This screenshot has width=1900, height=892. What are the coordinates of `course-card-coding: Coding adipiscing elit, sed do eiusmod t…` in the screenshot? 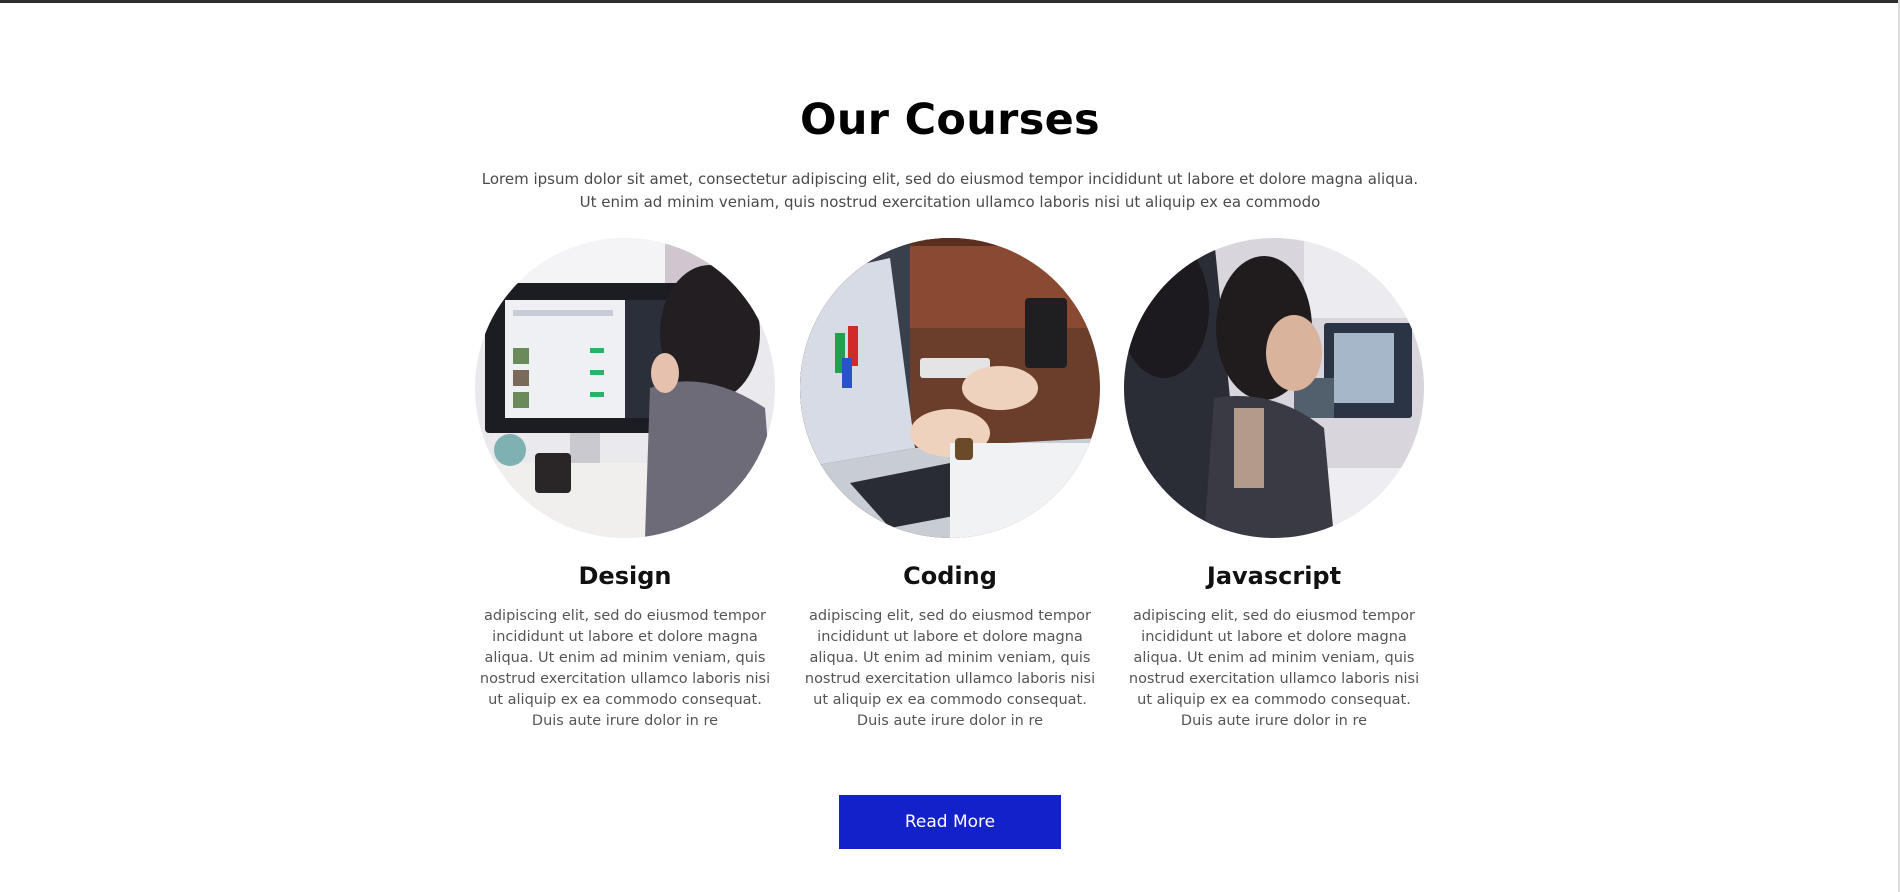 It's located at (950, 485).